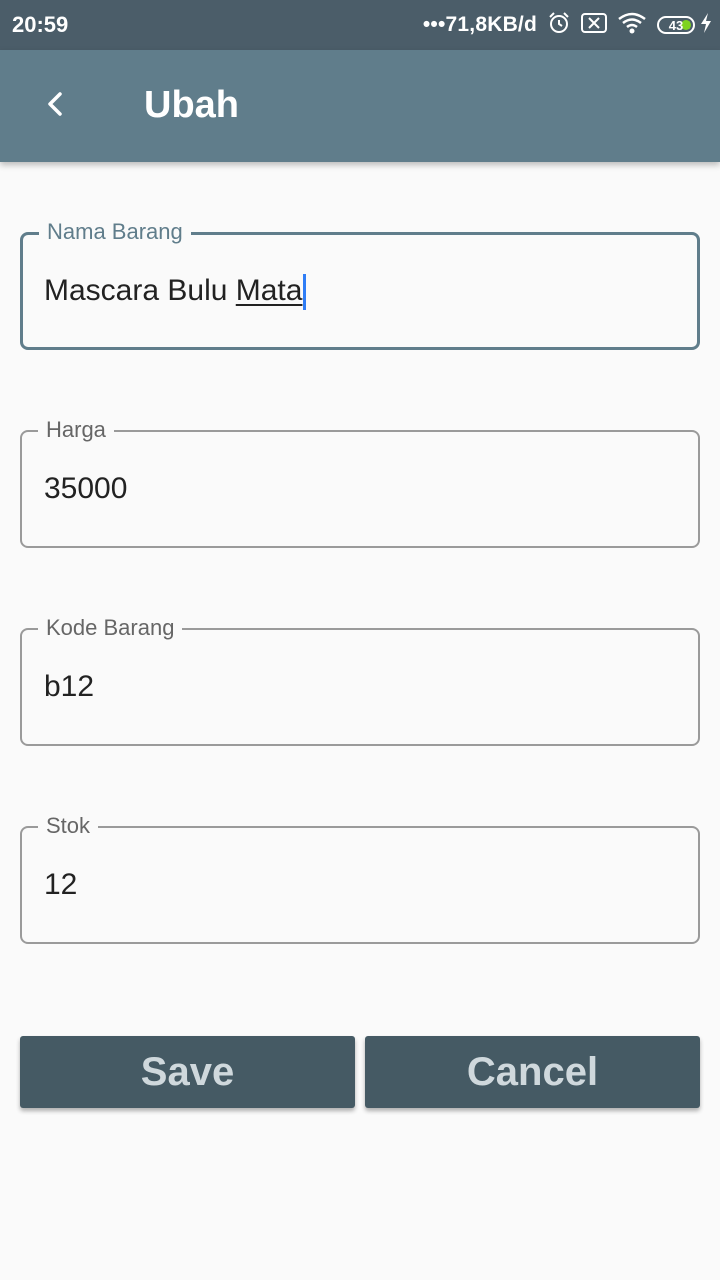  I want to click on stok-field: Stok 12, so click(360, 878).